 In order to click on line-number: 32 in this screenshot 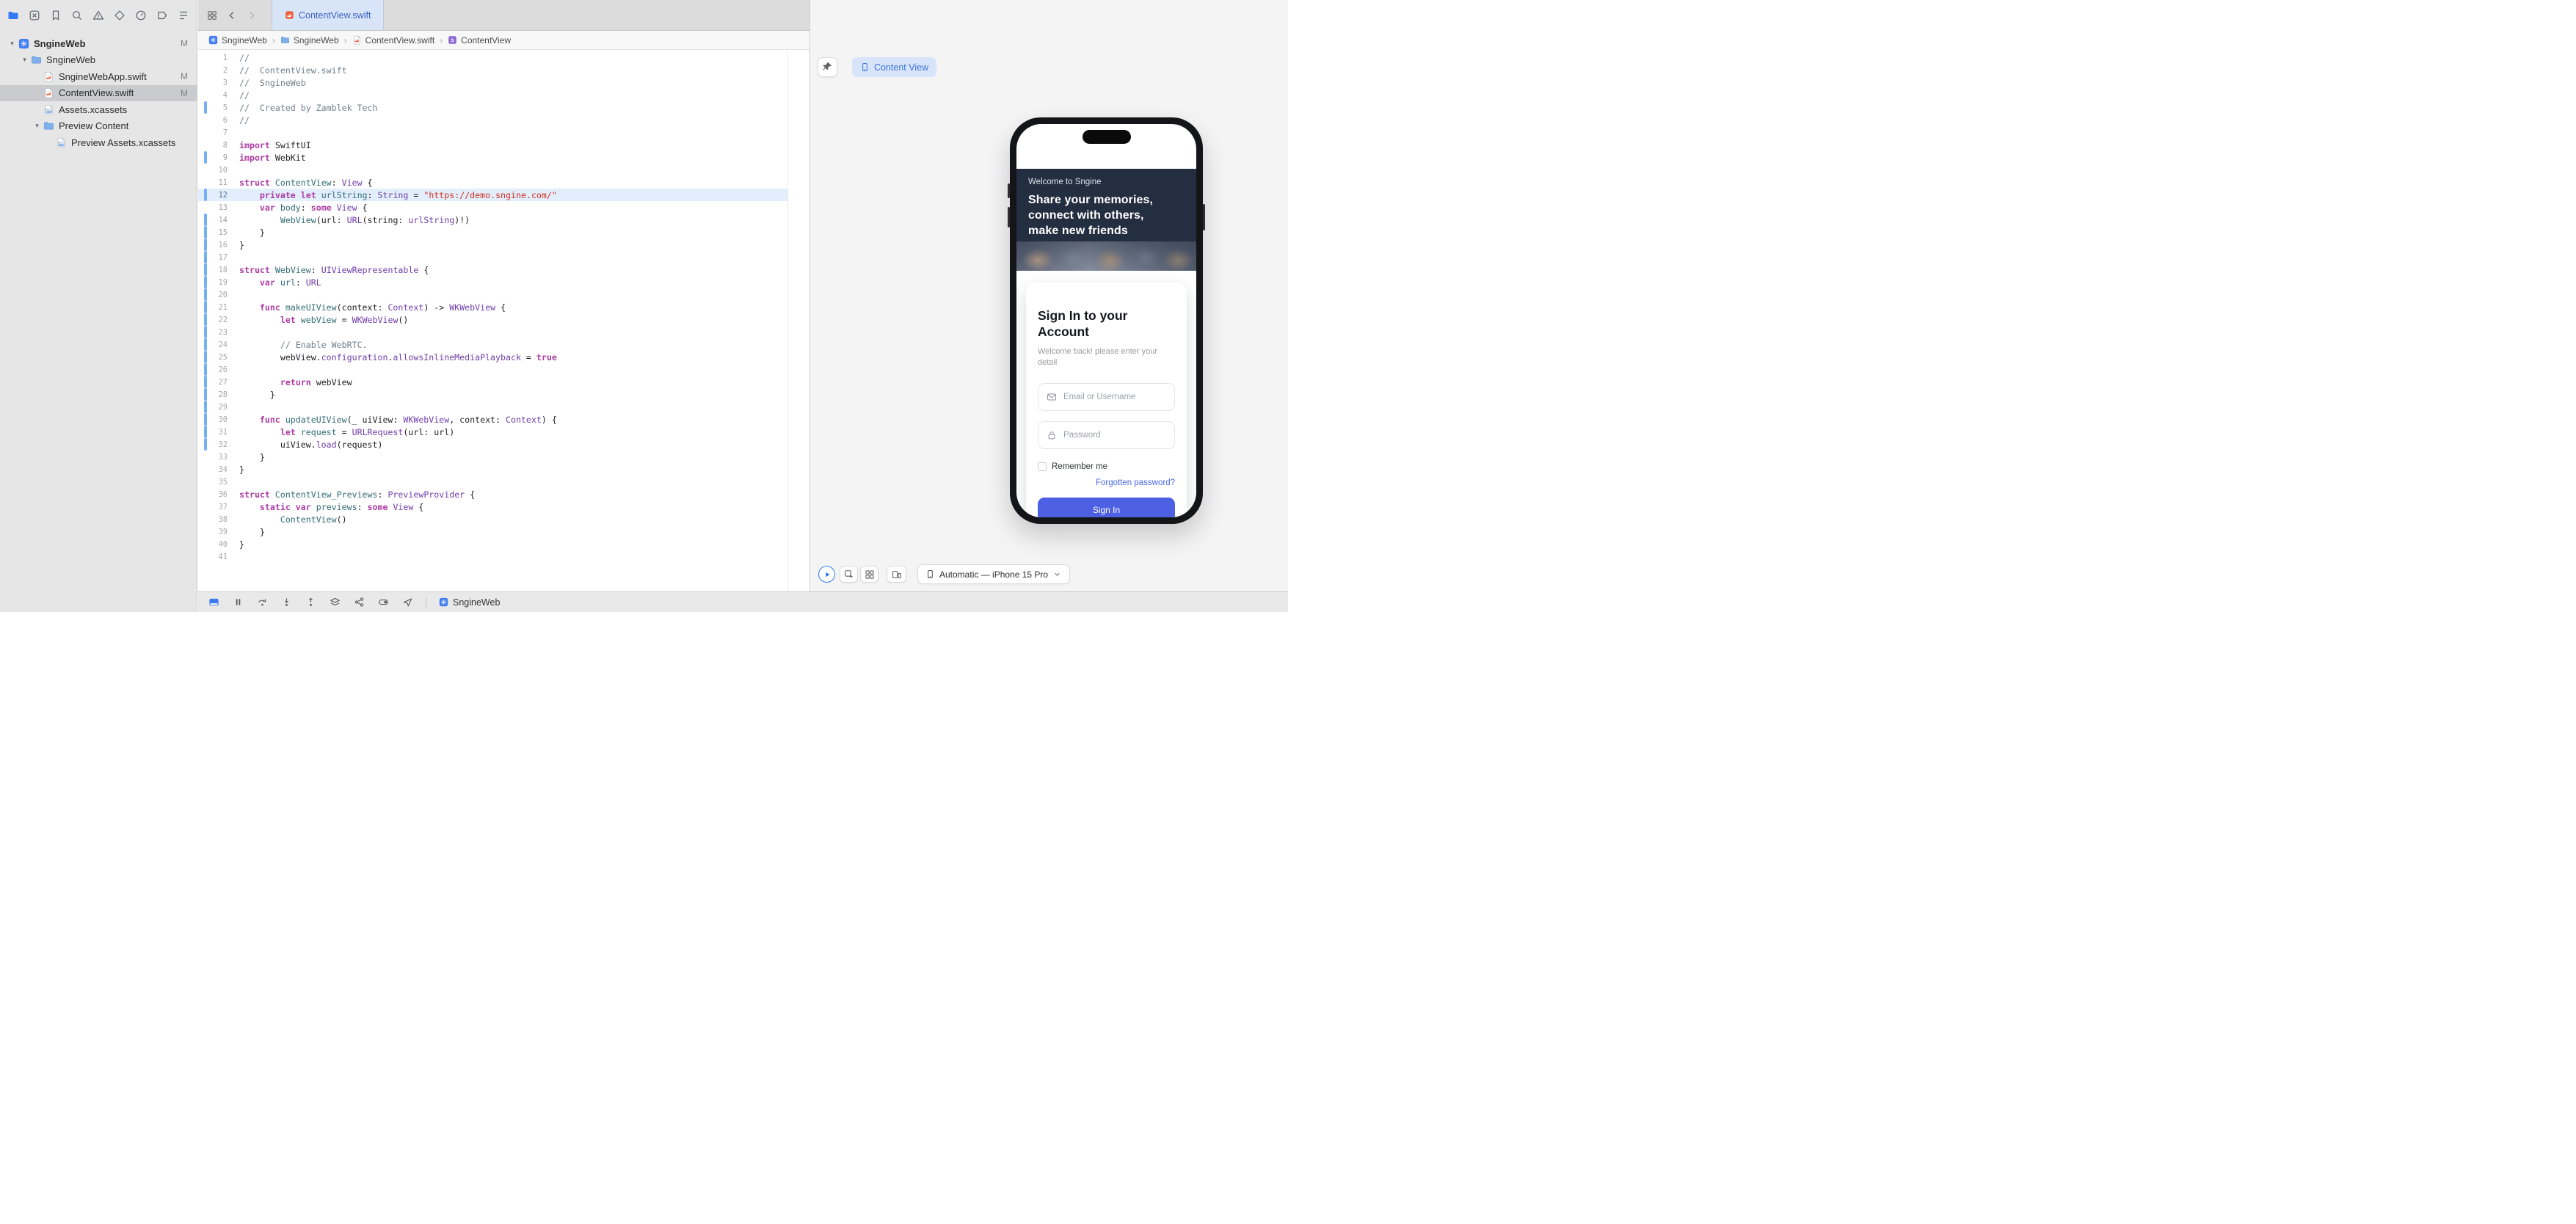, I will do `click(217, 444)`.